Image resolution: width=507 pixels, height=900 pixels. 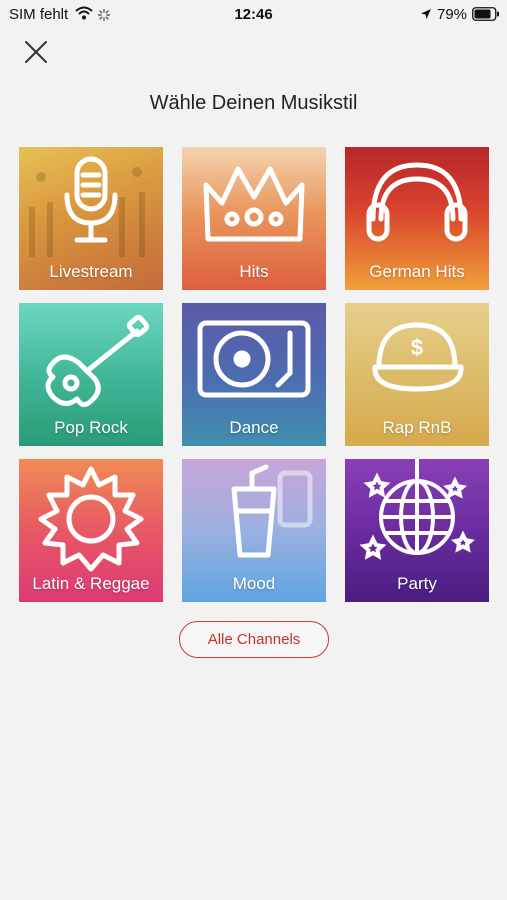 I want to click on genre-tile-german-hits: German Hits, so click(x=417, y=218).